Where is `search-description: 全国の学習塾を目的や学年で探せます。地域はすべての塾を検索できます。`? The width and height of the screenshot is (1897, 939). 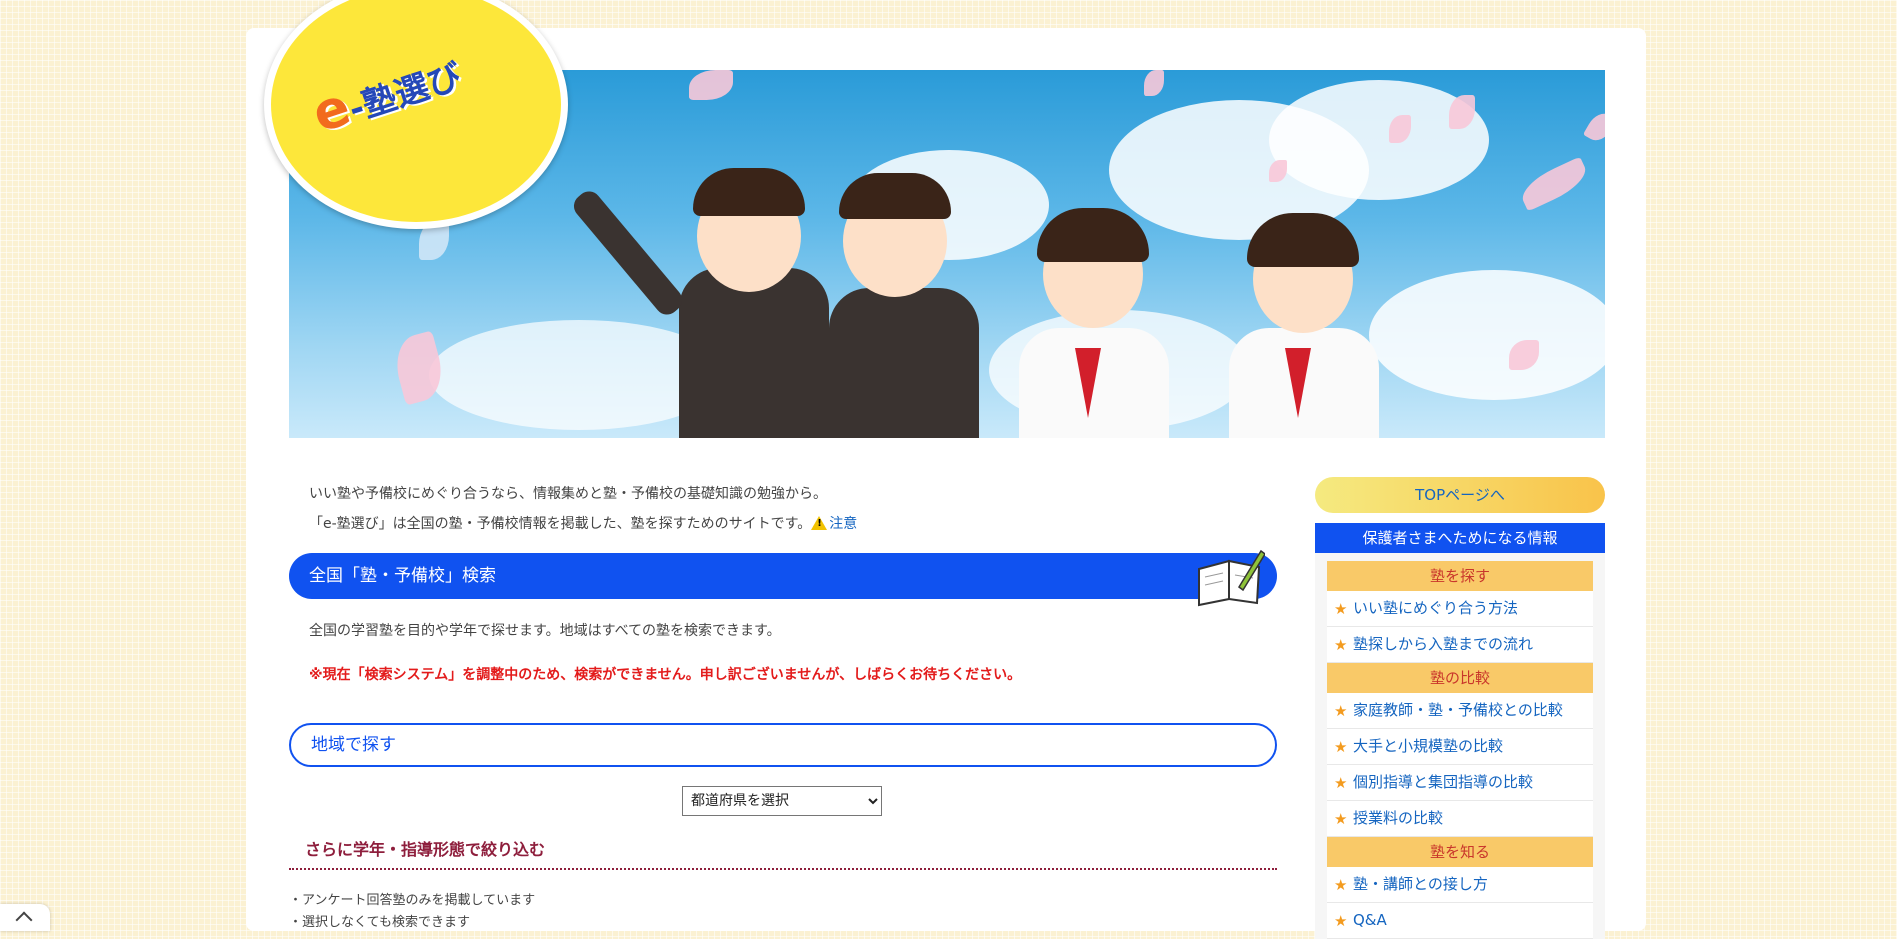
search-description: 全国の学習塾を目的や学年で探せます。地域はすべての塾を検索できます。 is located at coordinates (545, 631).